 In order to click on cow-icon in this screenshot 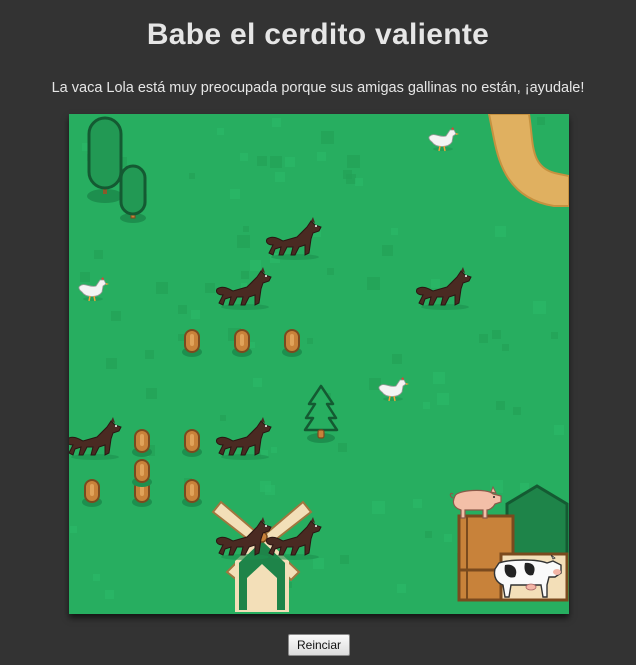, I will do `click(528, 577)`.